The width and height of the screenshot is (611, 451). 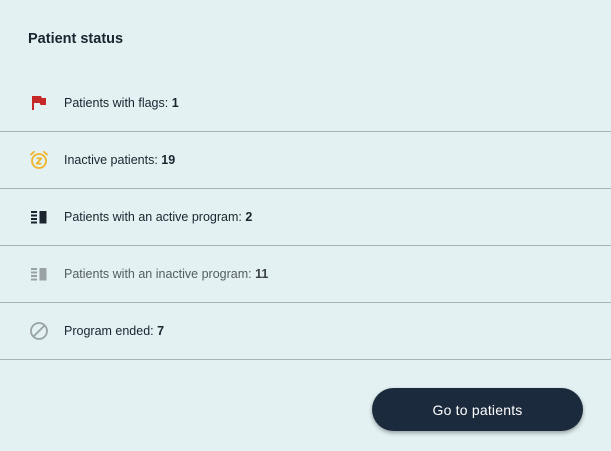 What do you see at coordinates (116, 102) in the screenshot?
I see `list-item-label: Patients with flags:` at bounding box center [116, 102].